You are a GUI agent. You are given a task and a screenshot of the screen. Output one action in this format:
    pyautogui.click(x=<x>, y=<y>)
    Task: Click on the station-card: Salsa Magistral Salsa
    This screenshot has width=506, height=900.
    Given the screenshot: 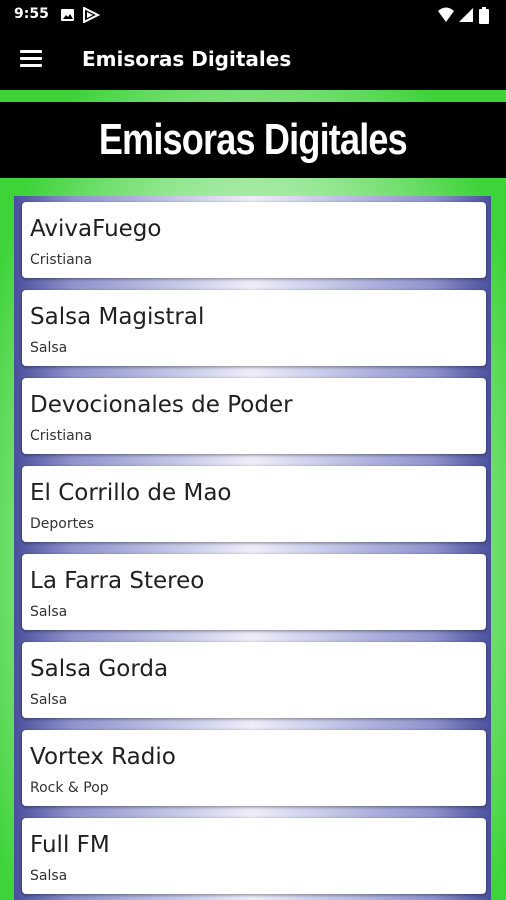 What is the action you would take?
    pyautogui.click(x=254, y=328)
    